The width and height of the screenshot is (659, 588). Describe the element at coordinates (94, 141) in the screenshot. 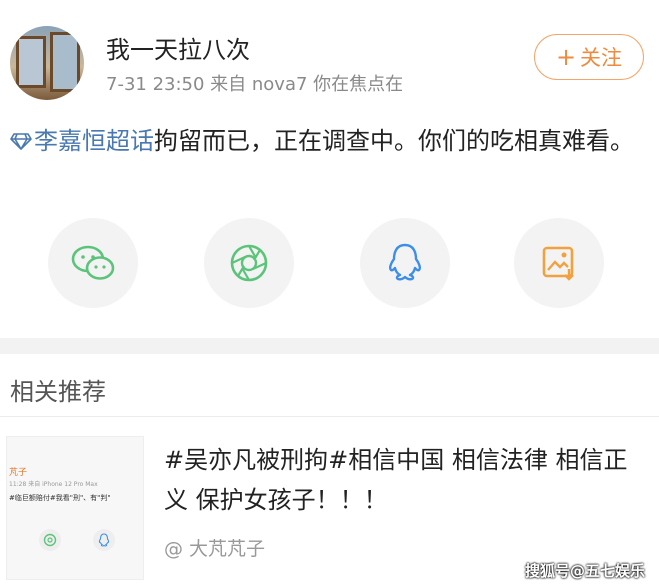

I see `topic-label: 李嘉恒超话` at that location.